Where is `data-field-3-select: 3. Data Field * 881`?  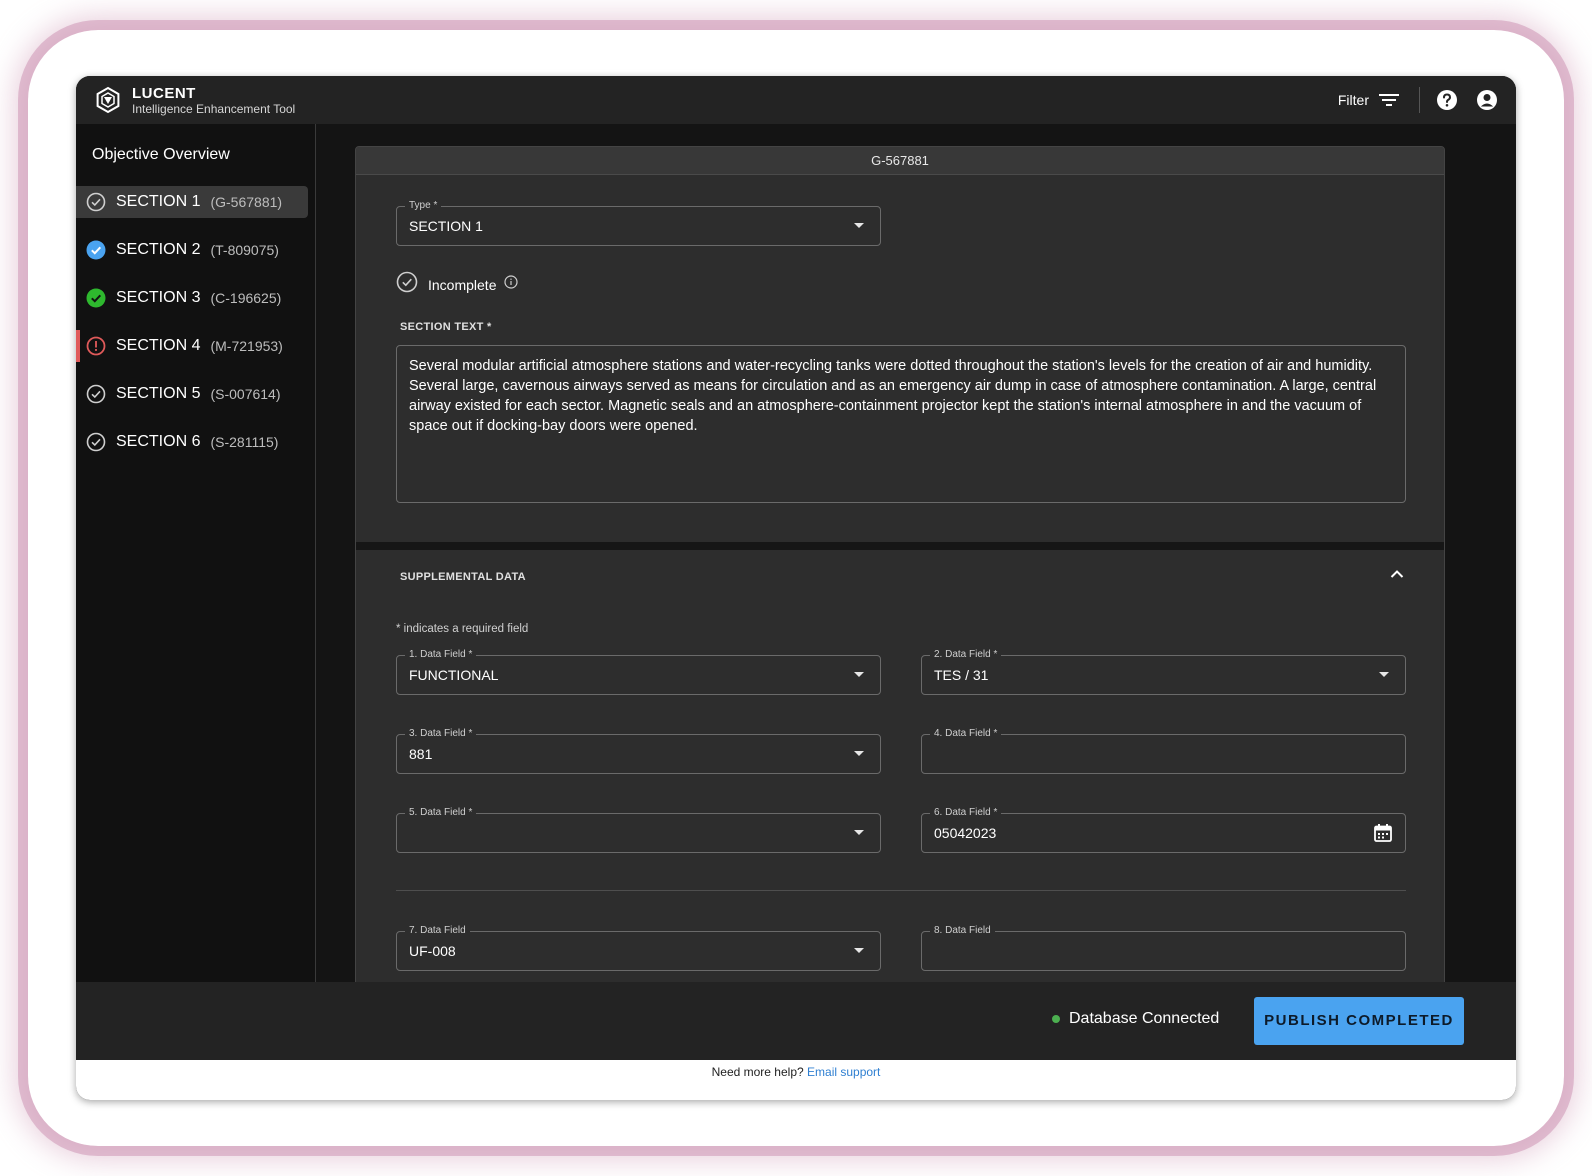
data-field-3-select: 3. Data Field * 881 is located at coordinates (638, 751).